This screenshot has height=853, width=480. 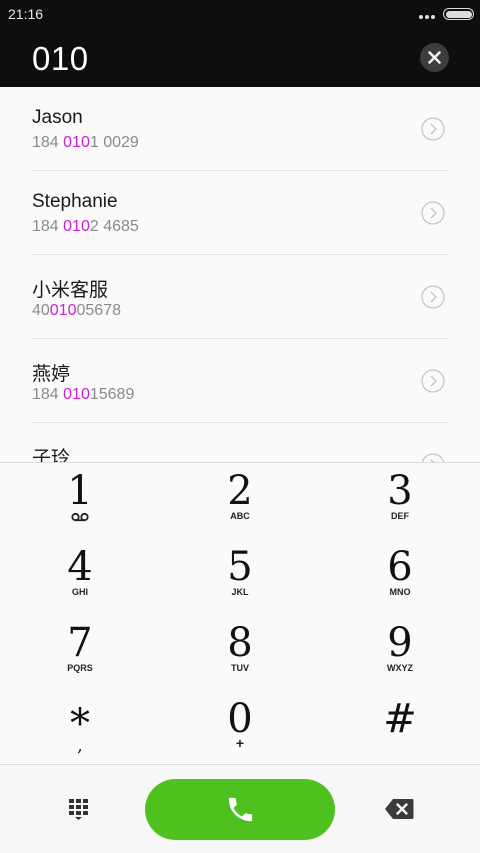 What do you see at coordinates (400, 491) in the screenshot?
I see `key-digit: 3` at bounding box center [400, 491].